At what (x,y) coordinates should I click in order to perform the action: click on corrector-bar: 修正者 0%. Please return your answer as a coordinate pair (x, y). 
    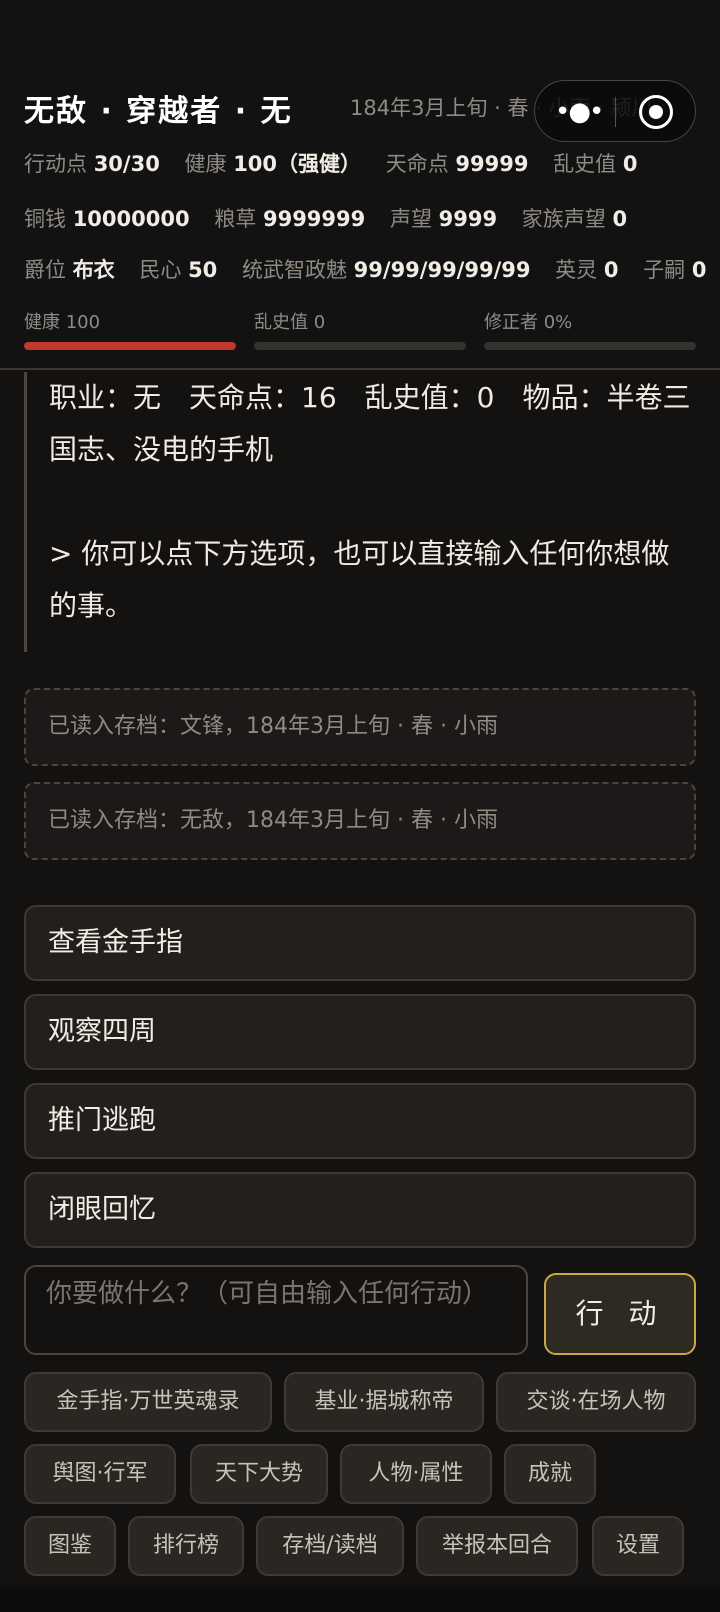
    Looking at the image, I should click on (590, 329).